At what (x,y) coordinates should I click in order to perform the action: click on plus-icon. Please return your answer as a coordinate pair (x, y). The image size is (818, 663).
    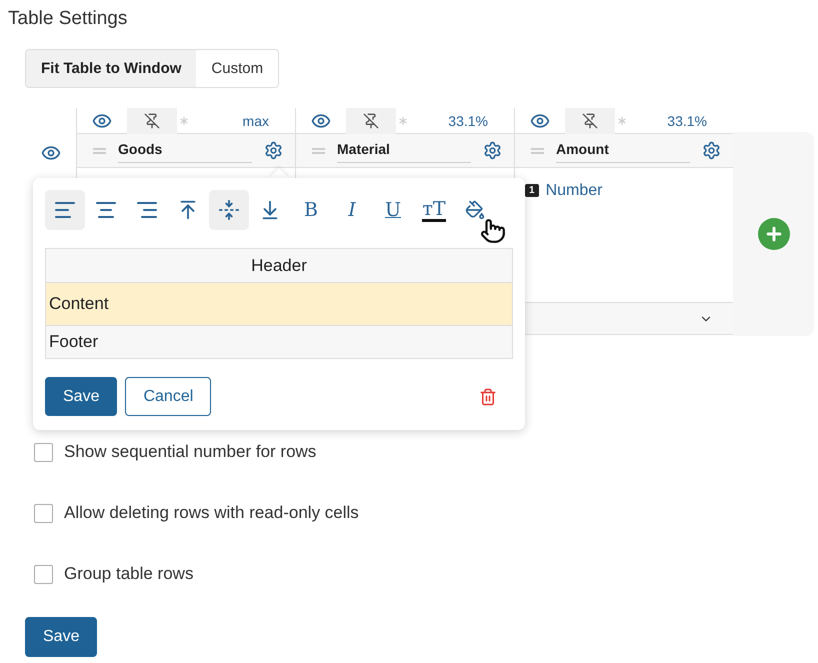
    Looking at the image, I should click on (774, 234).